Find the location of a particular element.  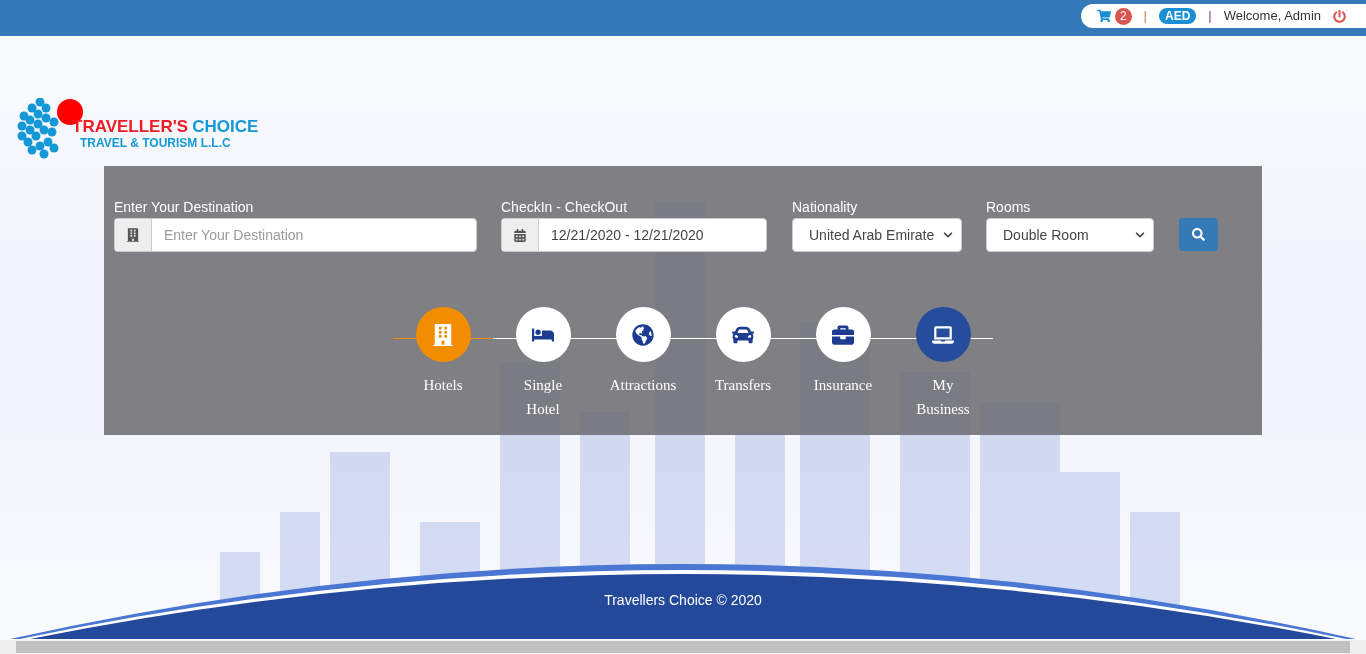

logo-title: TRAVELLER'S is located at coordinates (130, 127).